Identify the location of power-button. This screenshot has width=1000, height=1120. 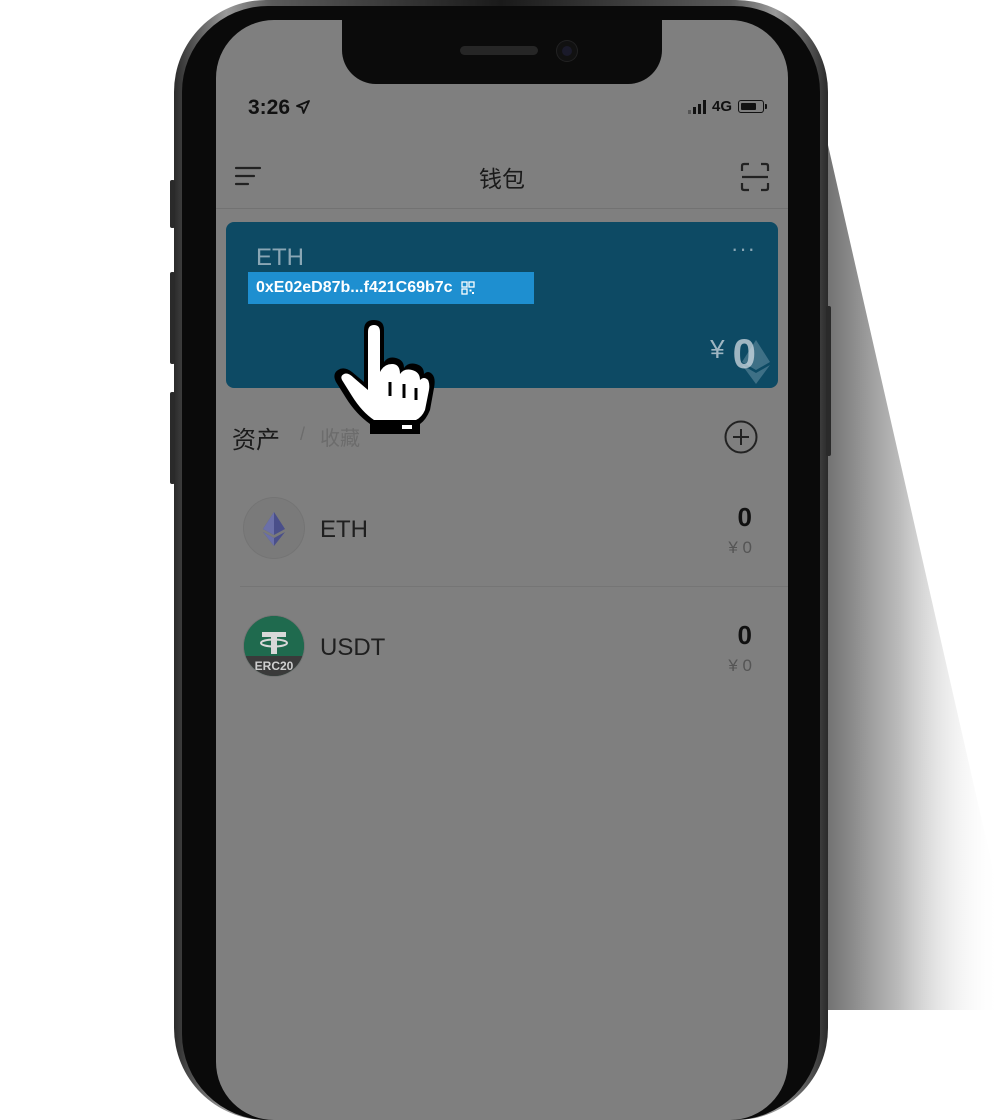
(828, 381).